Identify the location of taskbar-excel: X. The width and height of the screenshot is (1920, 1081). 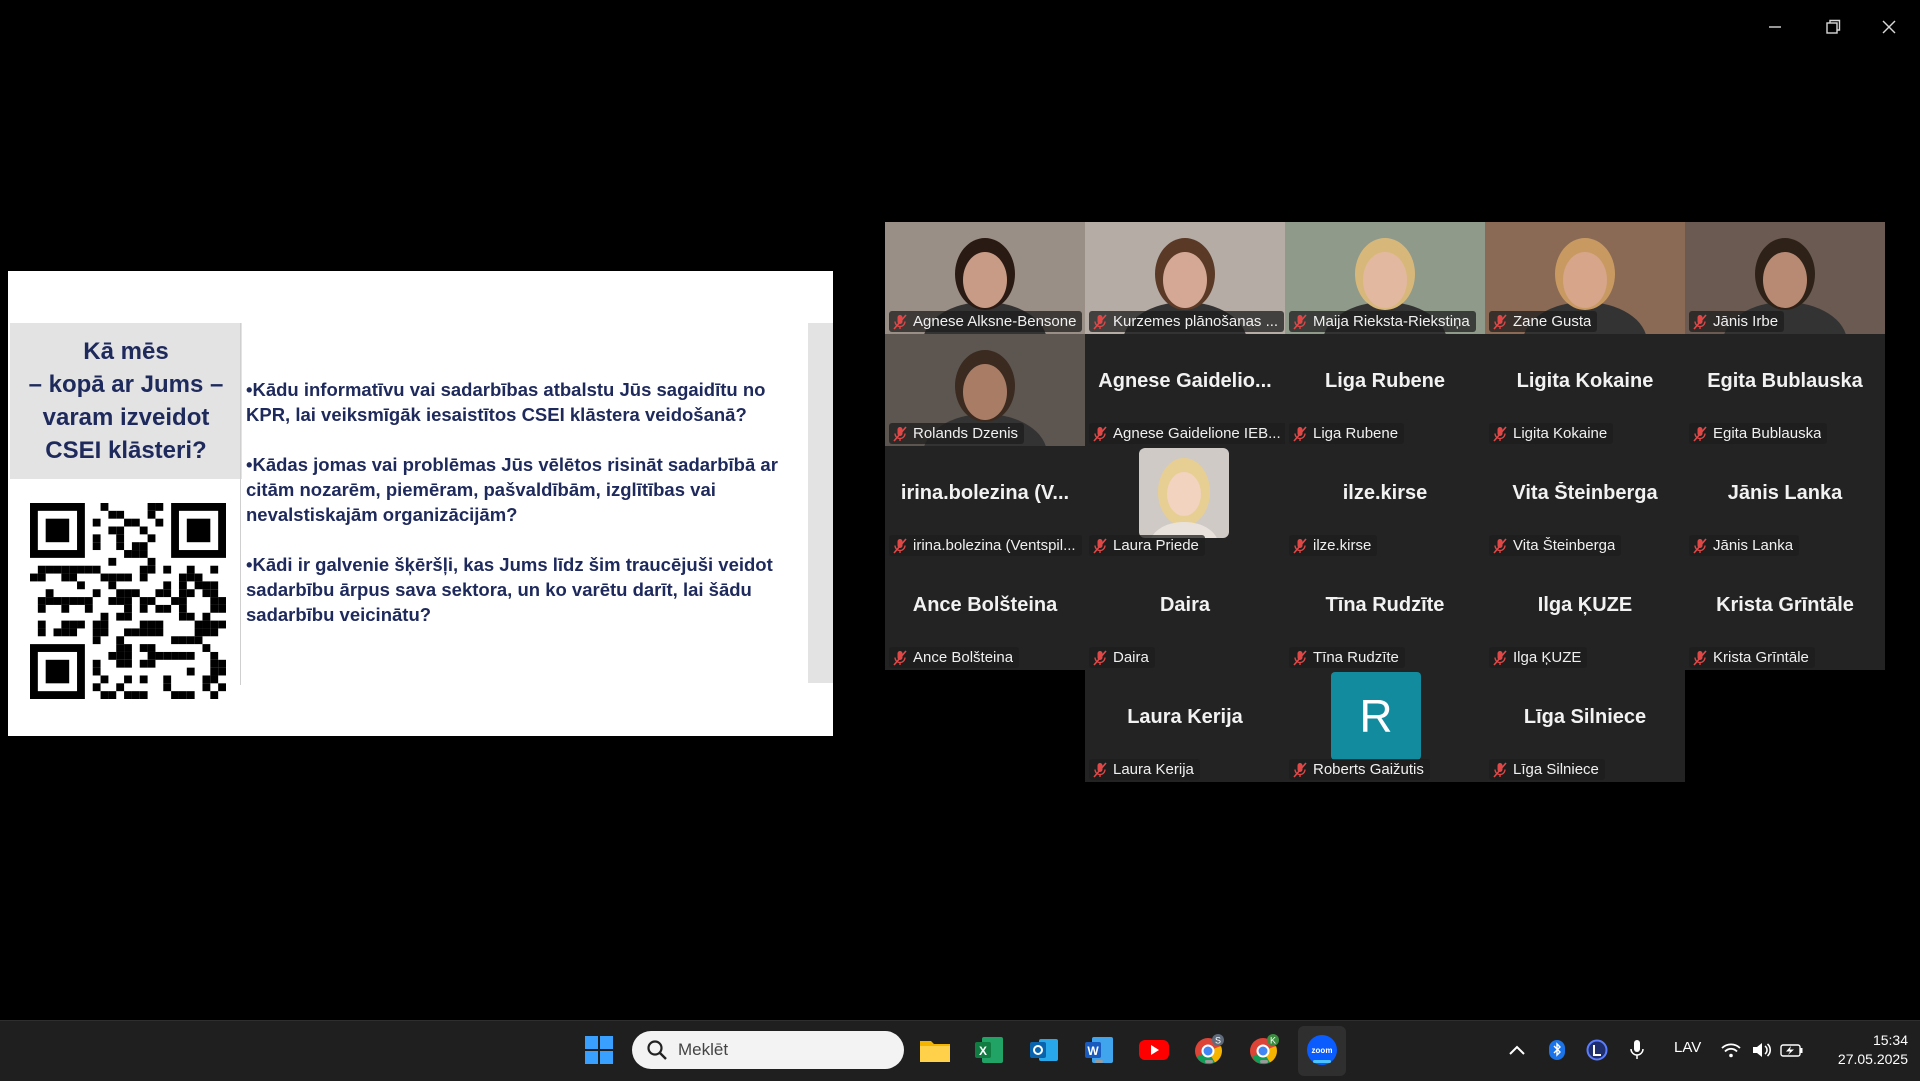
(989, 1050).